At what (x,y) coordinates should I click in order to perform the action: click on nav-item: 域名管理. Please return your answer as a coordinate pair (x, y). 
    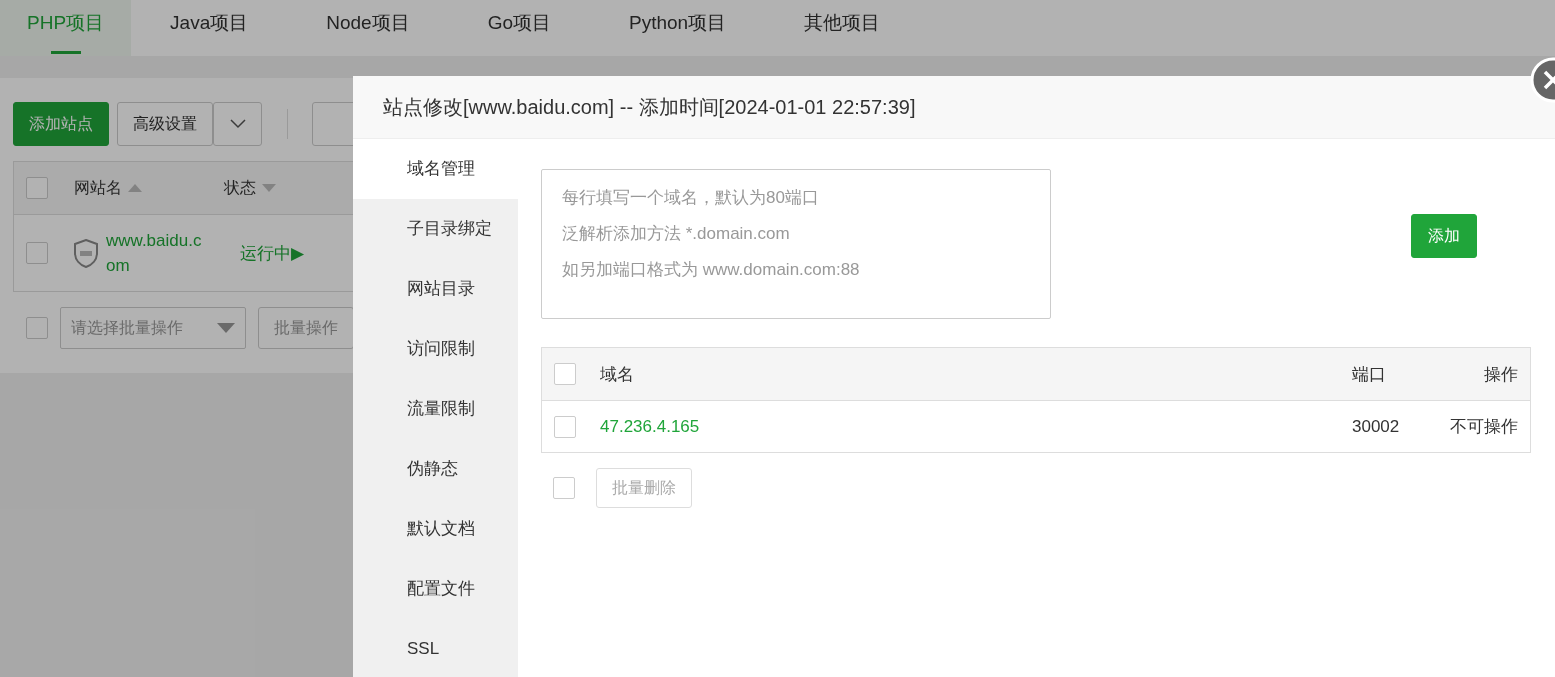
    Looking at the image, I should click on (435, 169).